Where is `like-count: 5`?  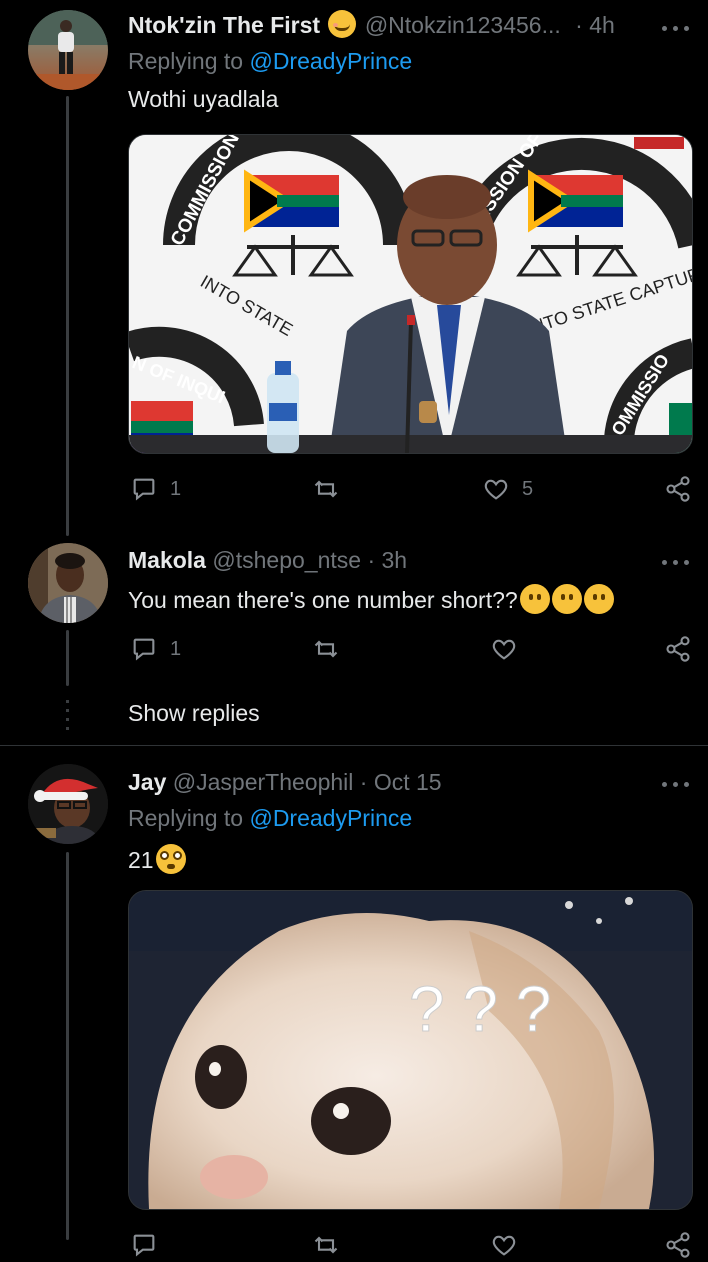 like-count: 5 is located at coordinates (528, 488).